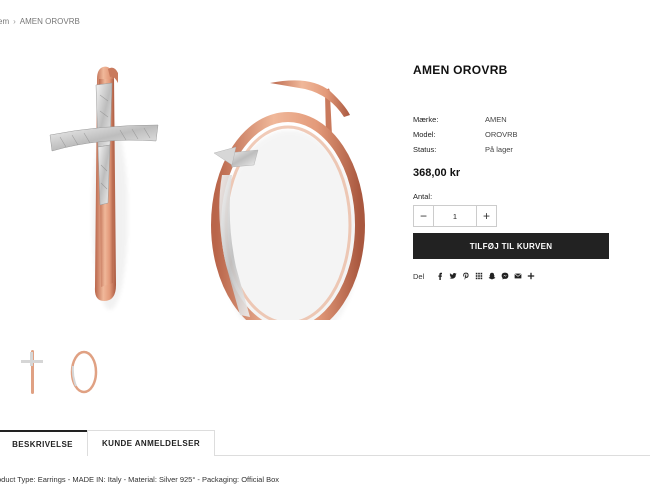 Image resolution: width=650 pixels, height=500 pixels. What do you see at coordinates (460, 70) in the screenshot?
I see `product-title: AMEN OROVRB` at bounding box center [460, 70].